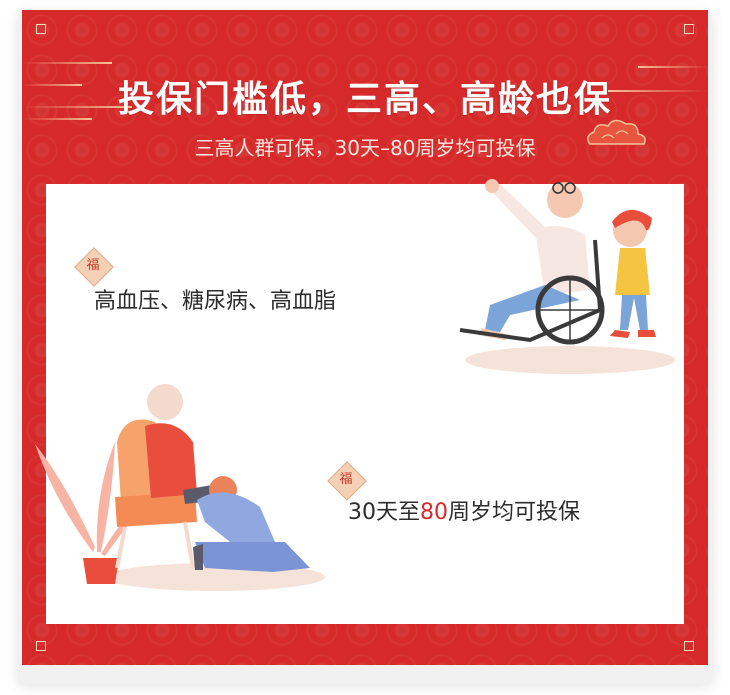  I want to click on wheelchair-illustration, so click(567, 276).